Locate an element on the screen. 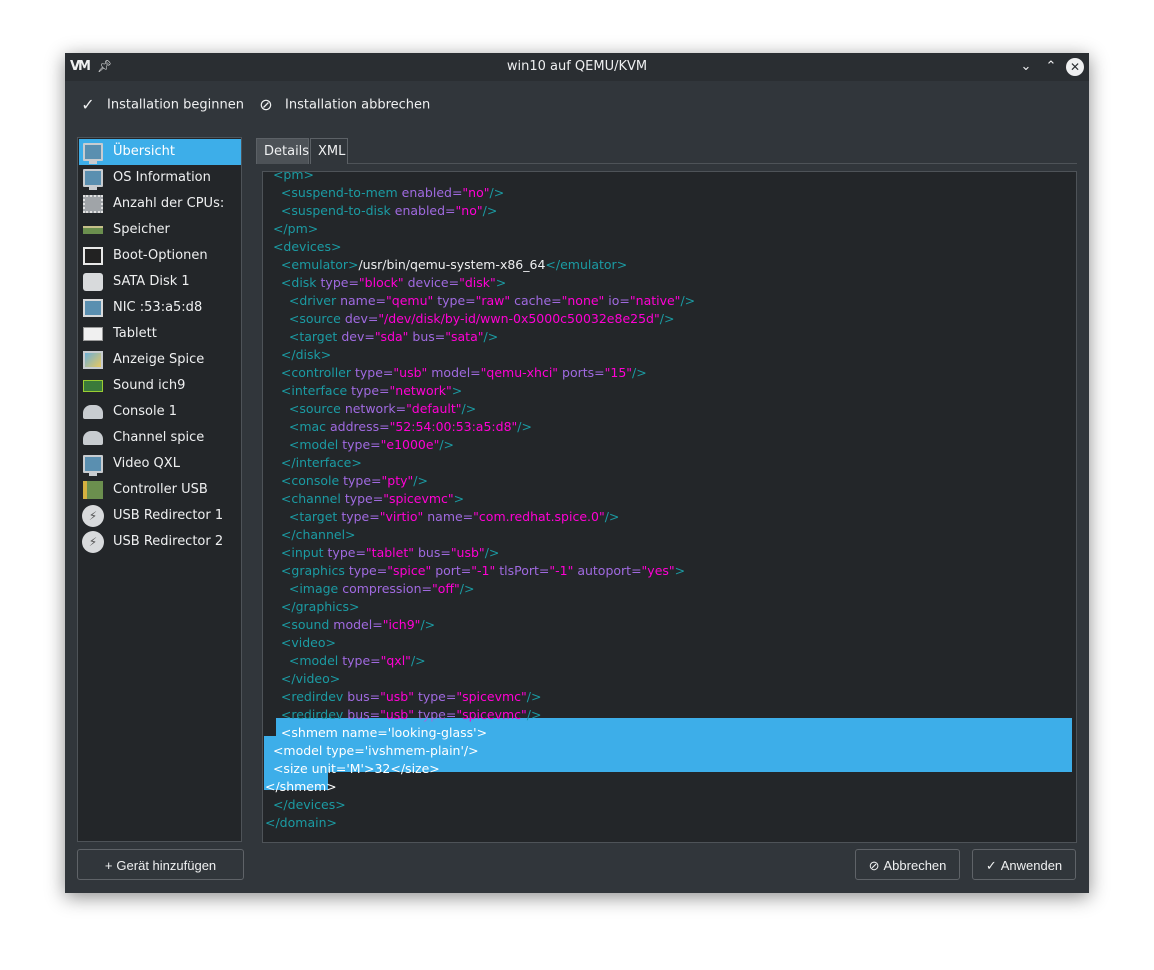 The width and height of the screenshot is (1154, 970). tab-xml: XML is located at coordinates (329, 151).